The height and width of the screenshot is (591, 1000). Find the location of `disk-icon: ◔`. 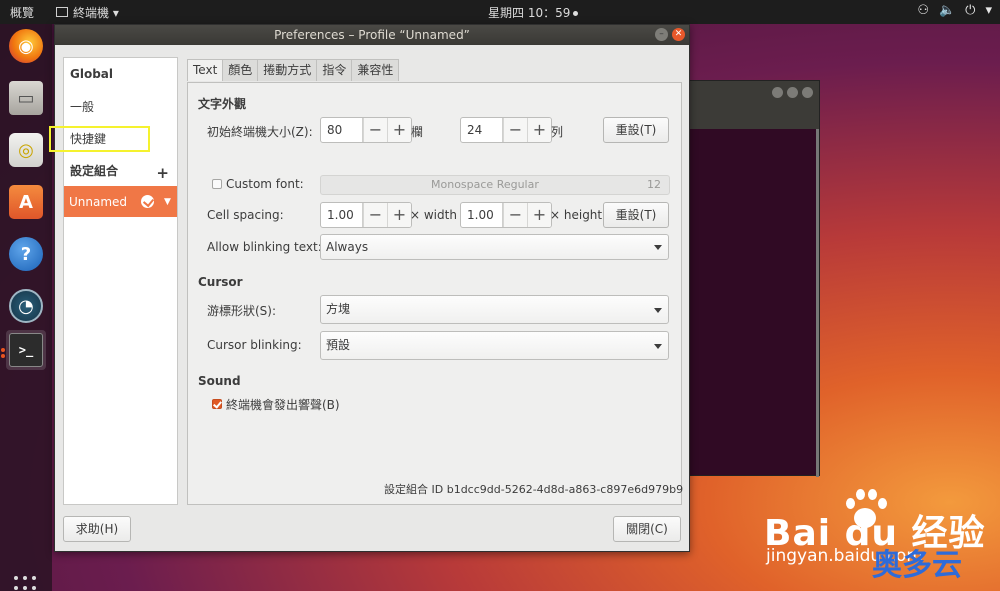

disk-icon: ◔ is located at coordinates (26, 306).